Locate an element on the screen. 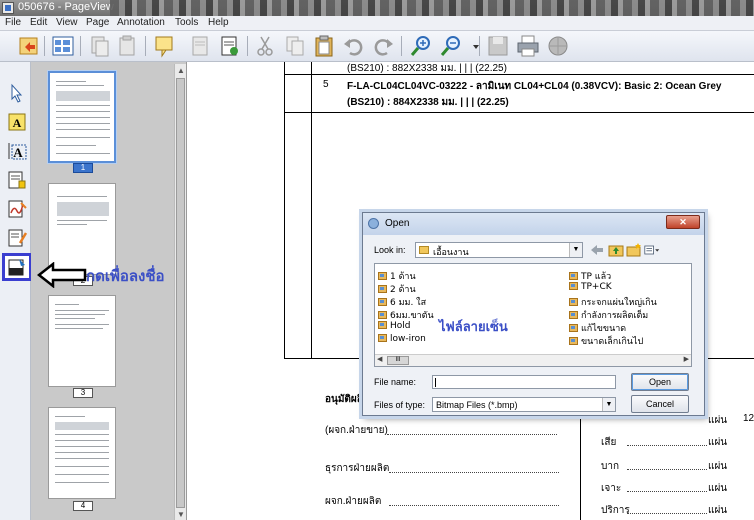  copy-page-icon is located at coordinates (99, 46).